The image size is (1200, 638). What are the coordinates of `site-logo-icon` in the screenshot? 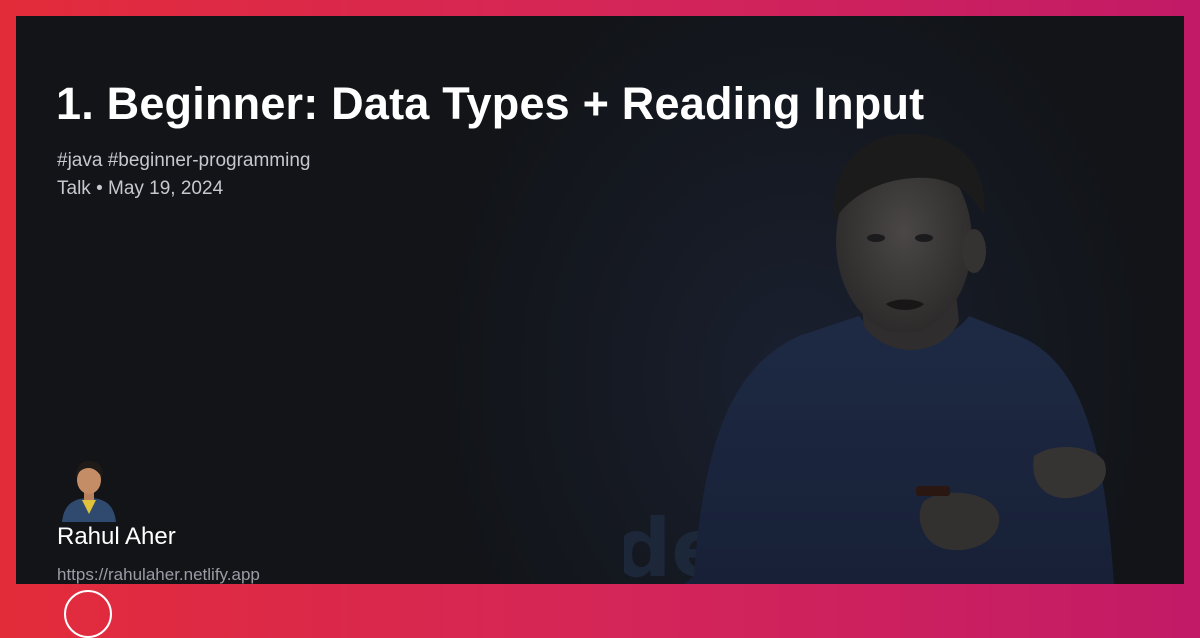 It's located at (88, 614).